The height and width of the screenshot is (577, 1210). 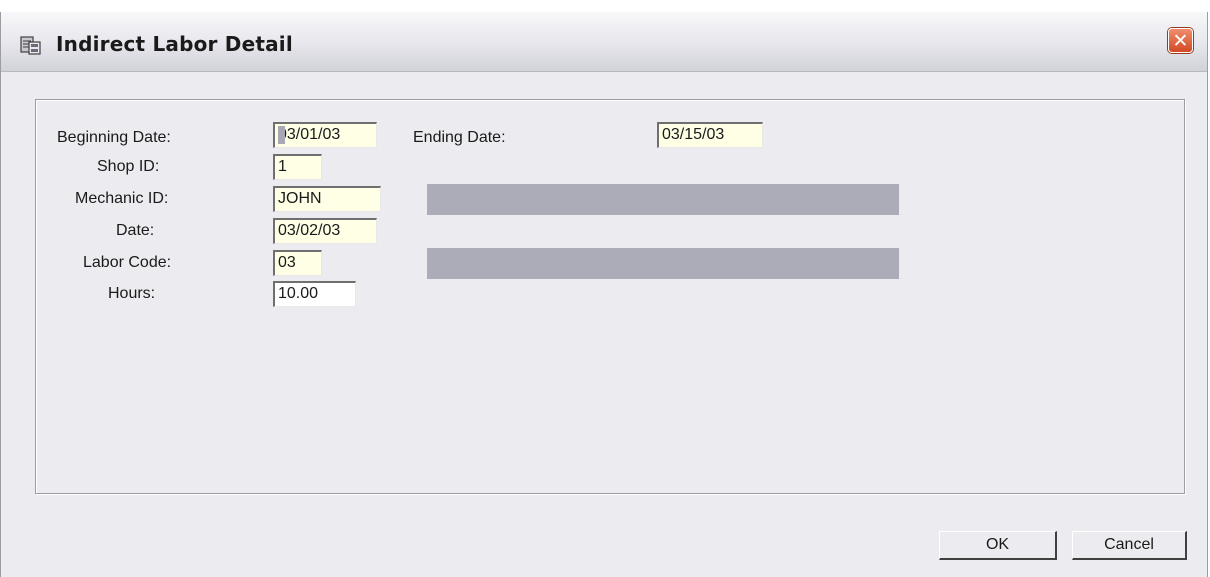 I want to click on cancel-button: Cancel, so click(x=1129, y=545).